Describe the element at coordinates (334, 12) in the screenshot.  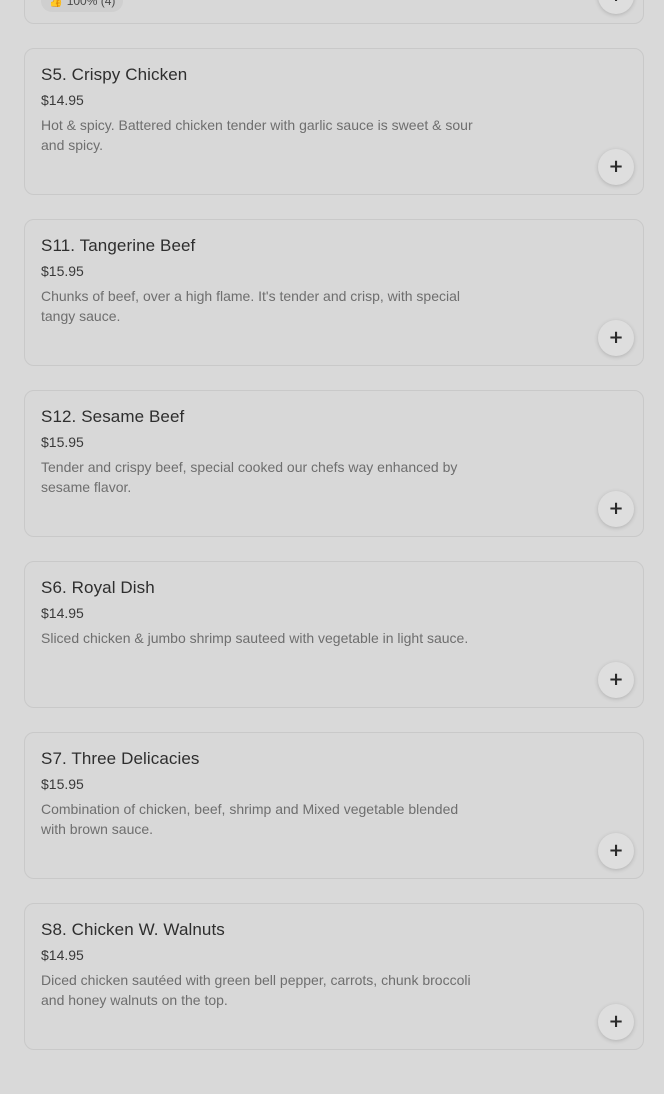
I see `menu-item-card: 👍 100% (4) +` at that location.